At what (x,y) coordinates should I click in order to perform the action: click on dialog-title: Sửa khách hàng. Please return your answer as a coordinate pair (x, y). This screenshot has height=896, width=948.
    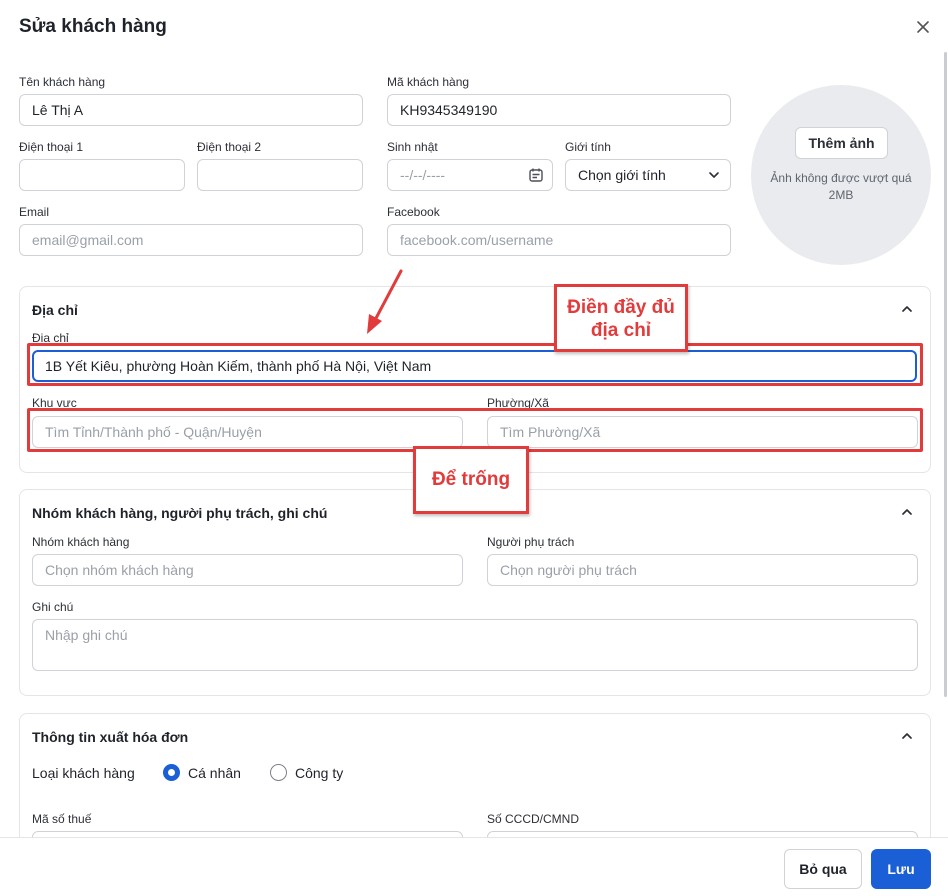
    Looking at the image, I should click on (93, 26).